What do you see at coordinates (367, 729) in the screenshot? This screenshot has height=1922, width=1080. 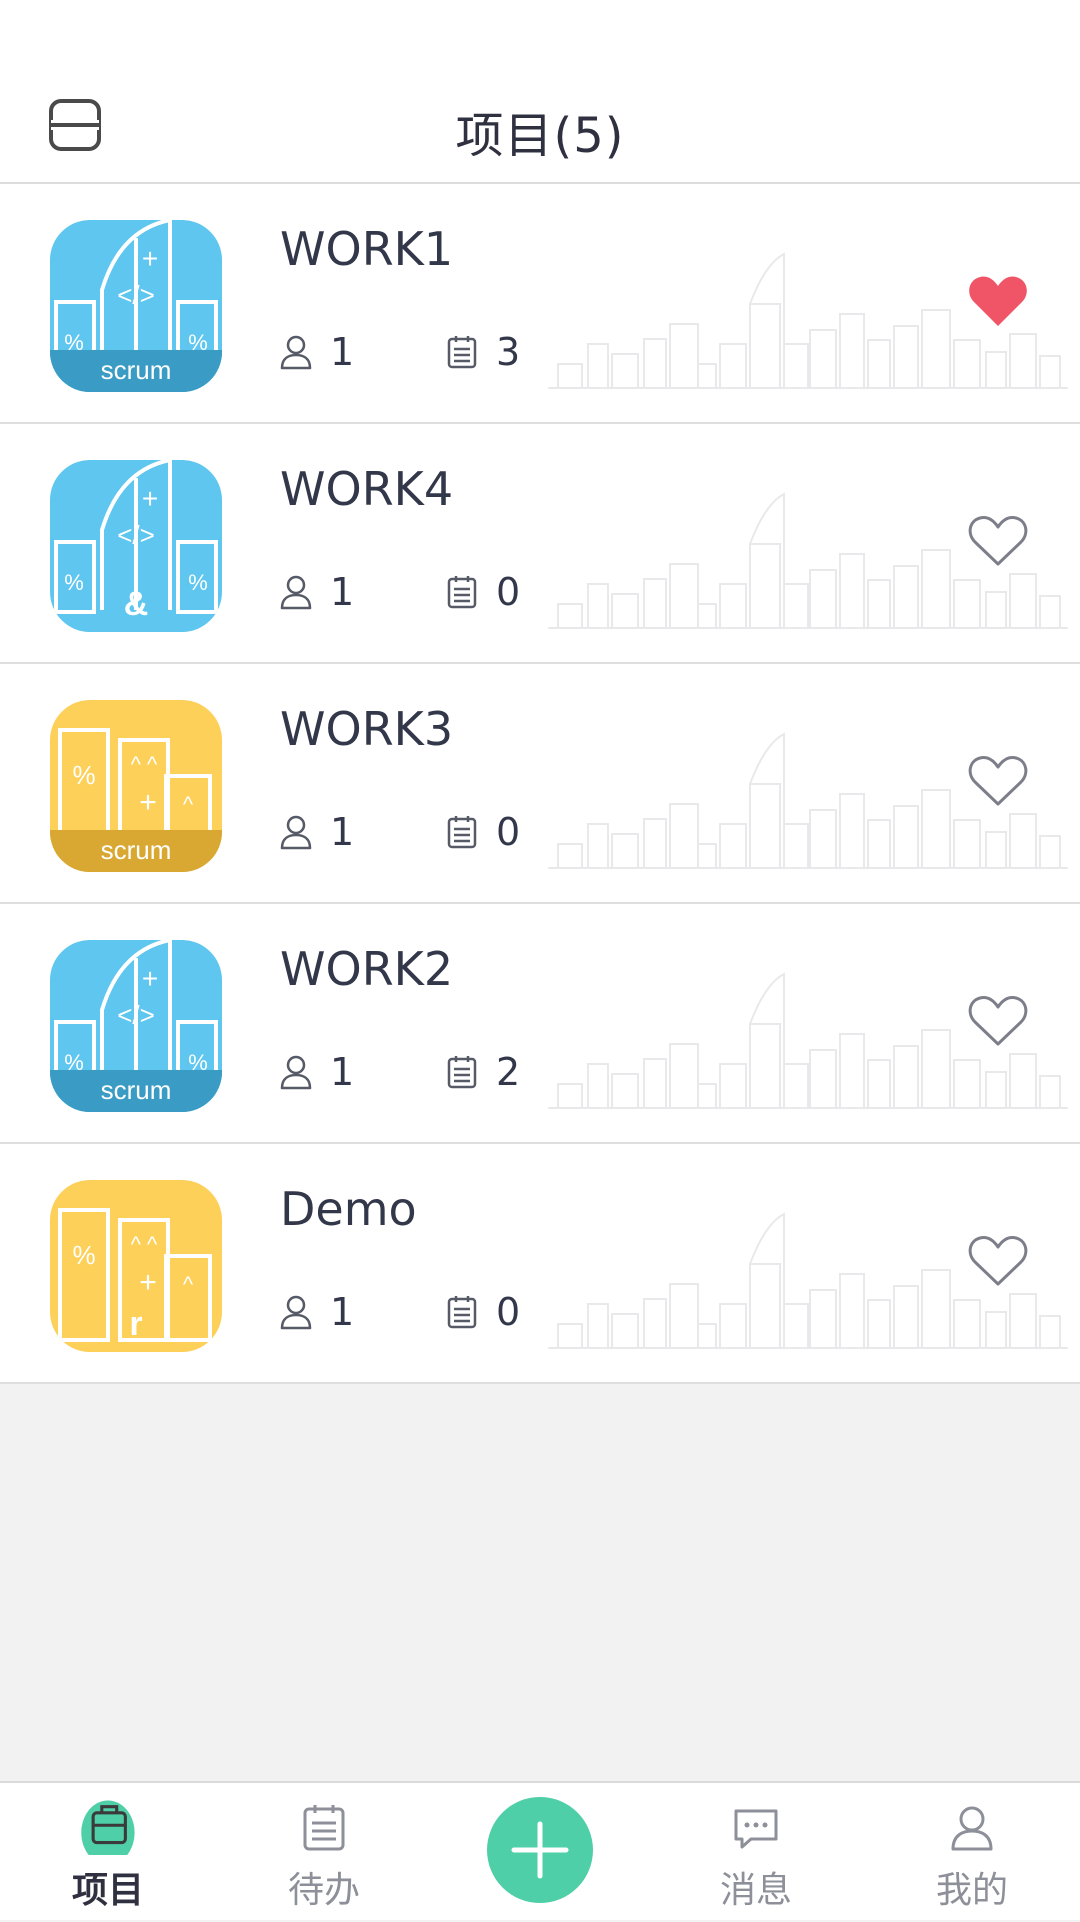 I see `project-name: WORK3` at bounding box center [367, 729].